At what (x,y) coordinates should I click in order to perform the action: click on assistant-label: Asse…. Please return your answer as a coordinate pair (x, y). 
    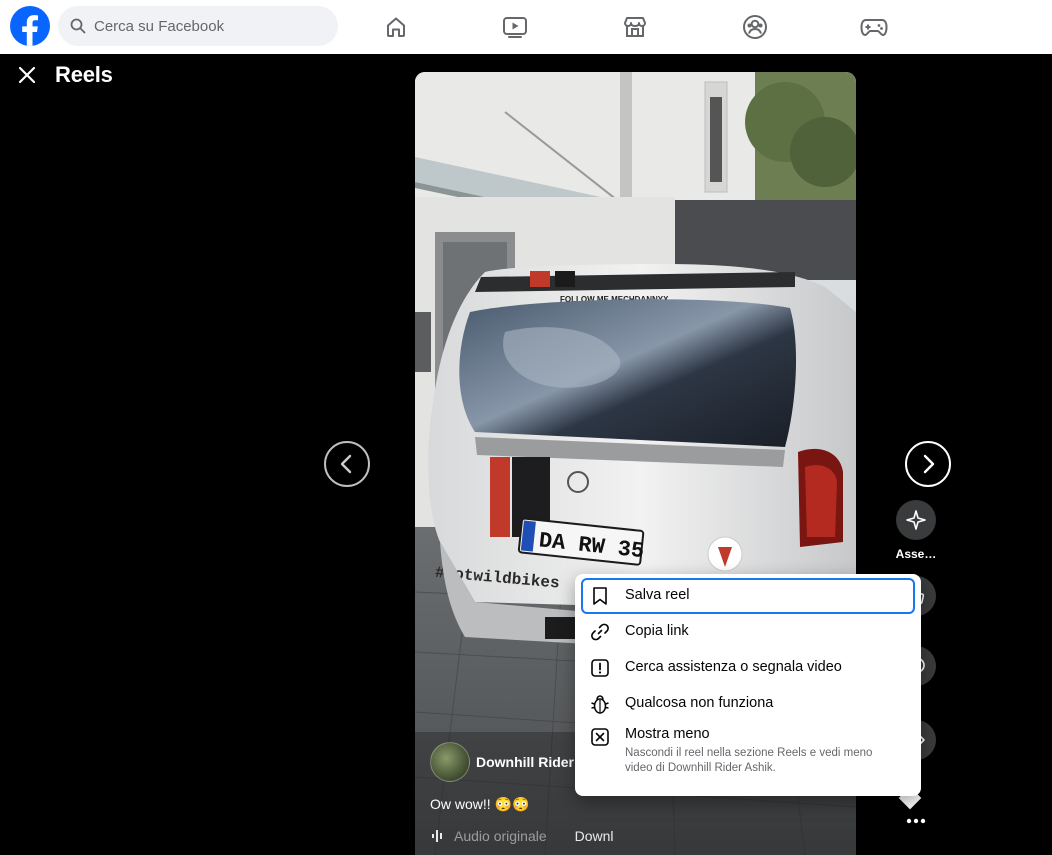
    Looking at the image, I should click on (916, 554).